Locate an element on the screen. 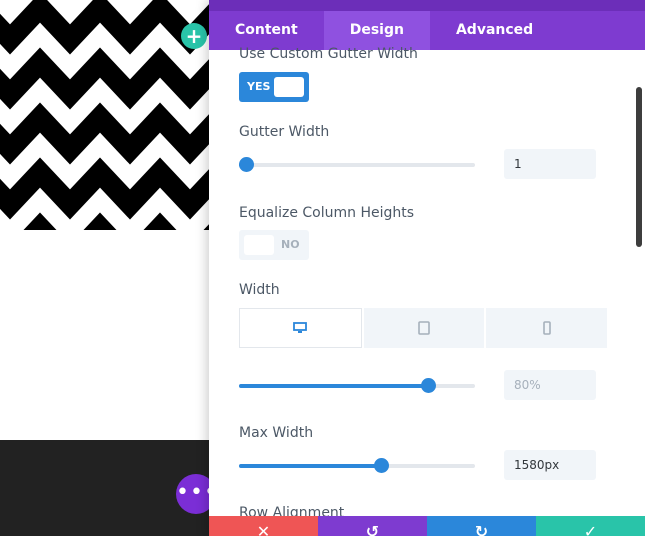 The image size is (645, 536). discard-button: ✕ is located at coordinates (263, 526).